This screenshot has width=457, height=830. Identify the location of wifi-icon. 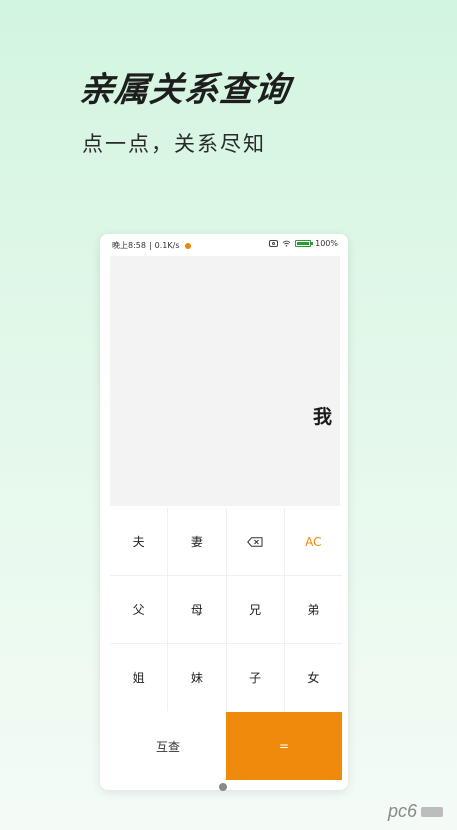
(286, 243).